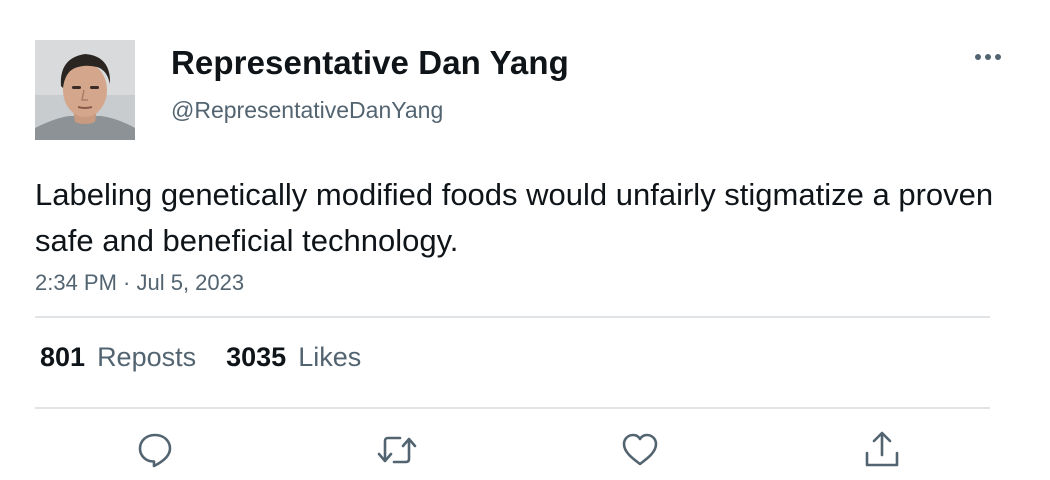 This screenshot has height=480, width=1050. I want to click on more-options-button, so click(988, 57).